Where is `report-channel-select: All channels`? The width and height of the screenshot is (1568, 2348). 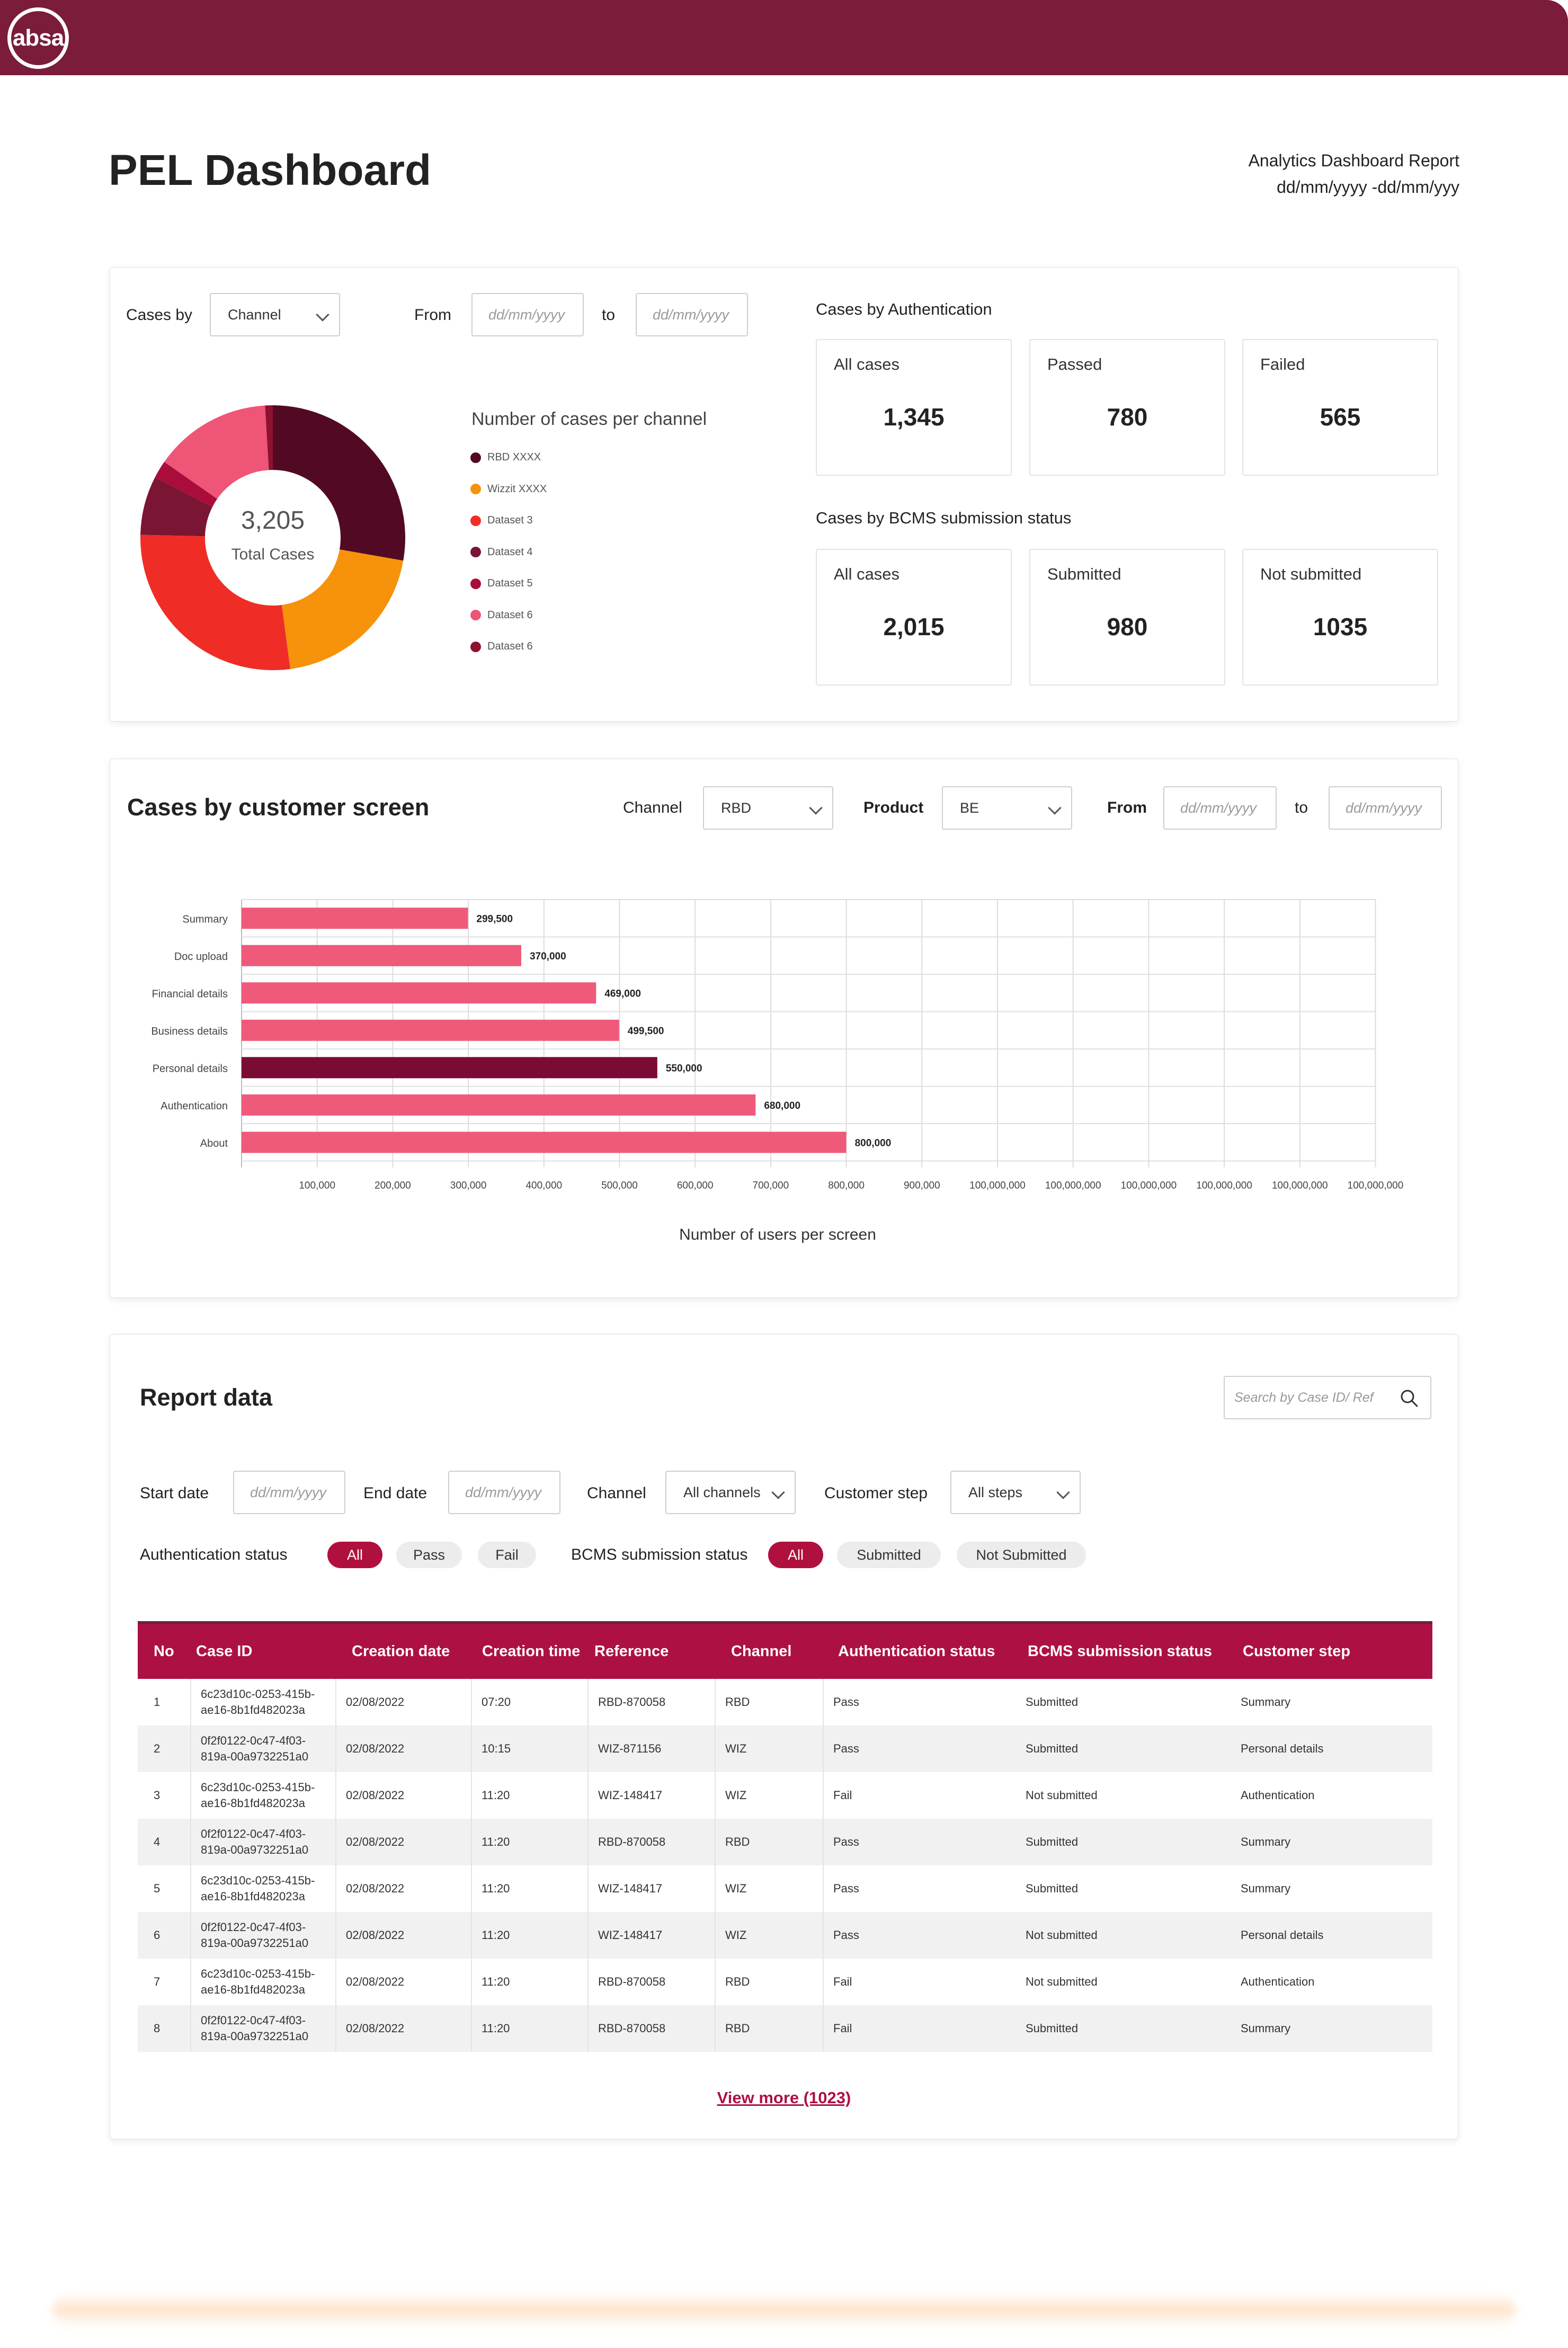
report-channel-select: All channels is located at coordinates (731, 1492).